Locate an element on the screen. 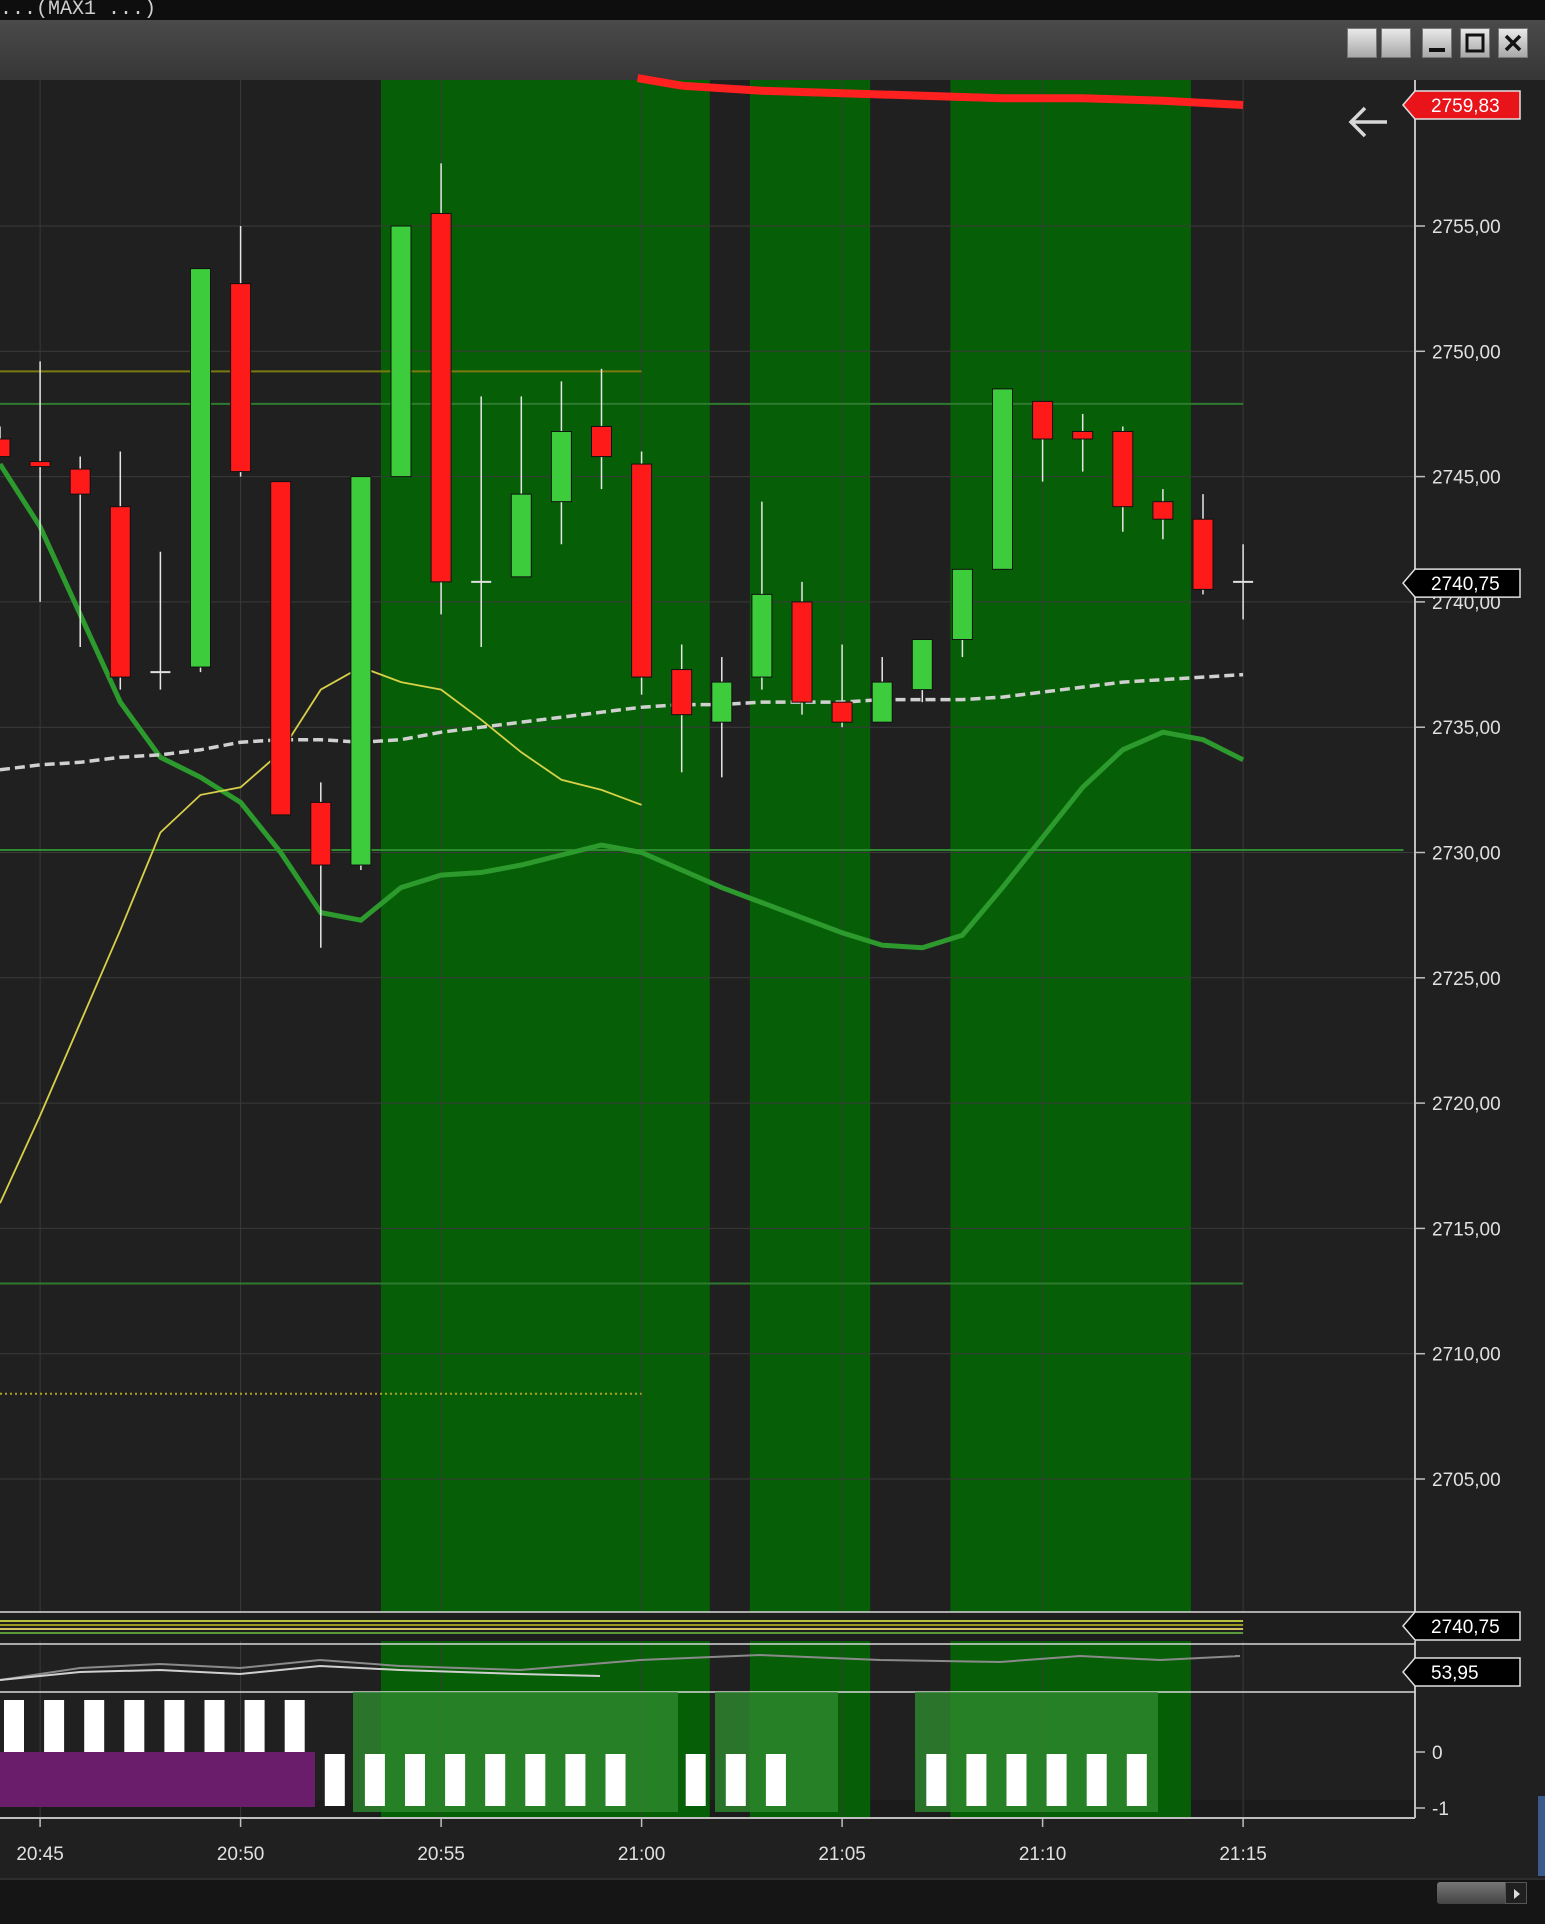  candle-21:00 is located at coordinates (642, 573).